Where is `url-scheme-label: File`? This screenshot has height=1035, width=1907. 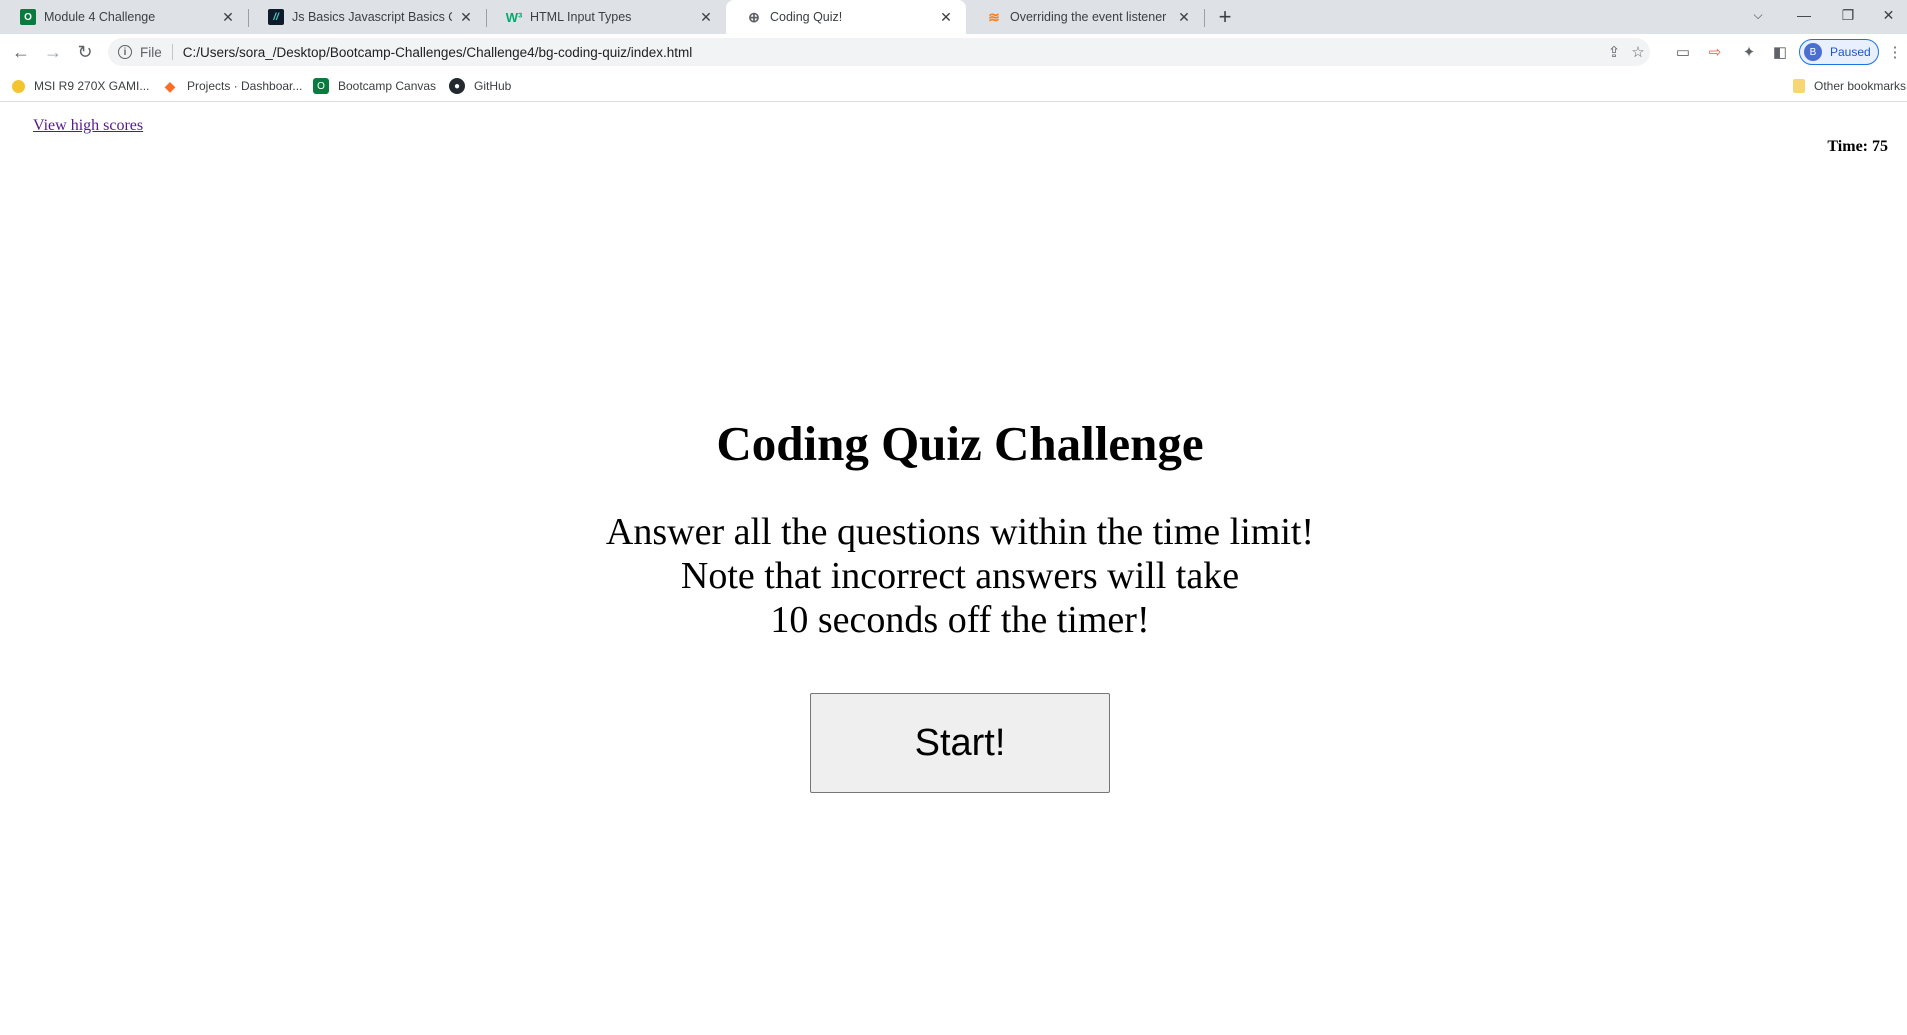 url-scheme-label: File is located at coordinates (151, 52).